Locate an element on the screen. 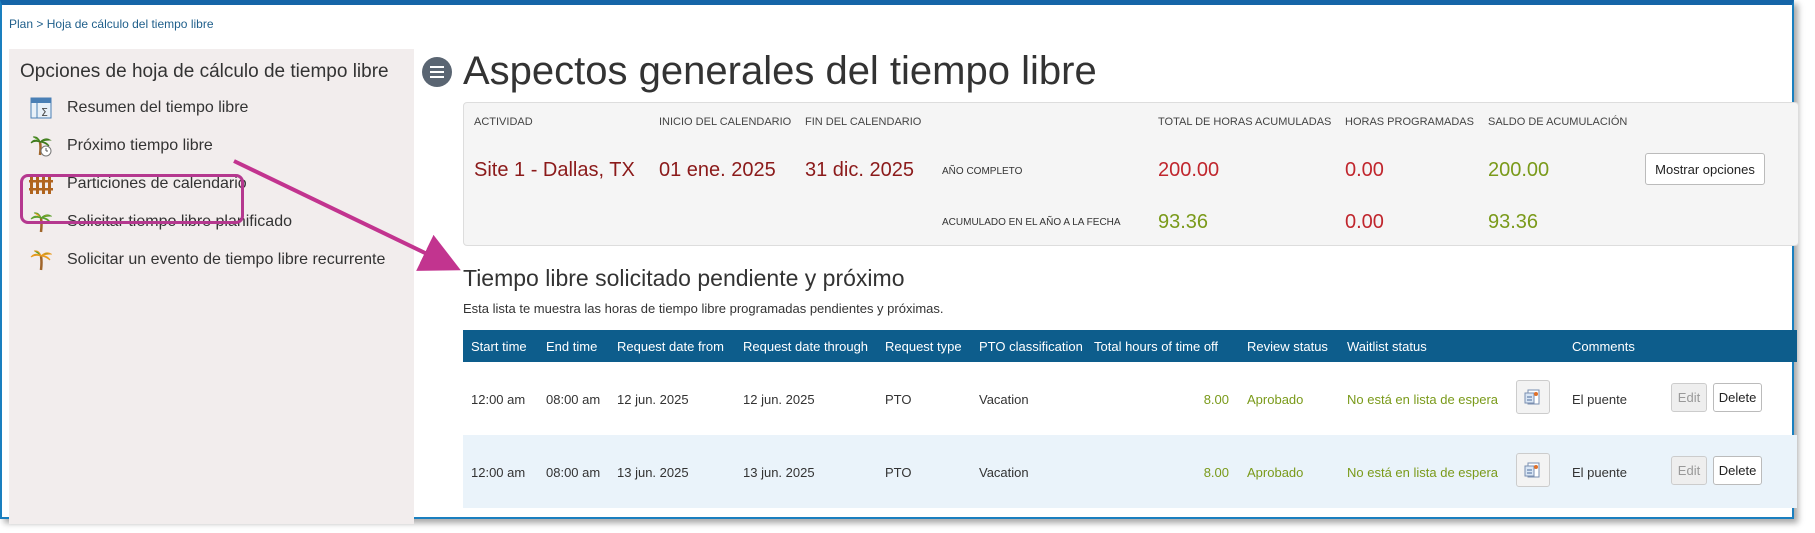  full-year-scheduled: 0.00 is located at coordinates (1364, 170).